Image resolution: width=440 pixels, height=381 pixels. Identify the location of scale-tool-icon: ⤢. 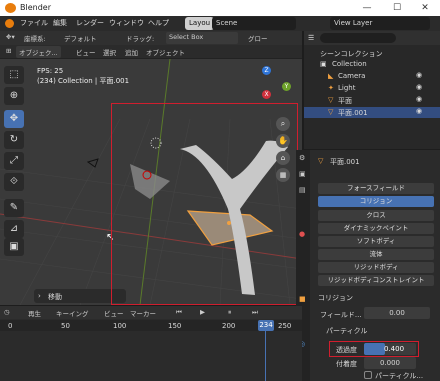
(14, 161).